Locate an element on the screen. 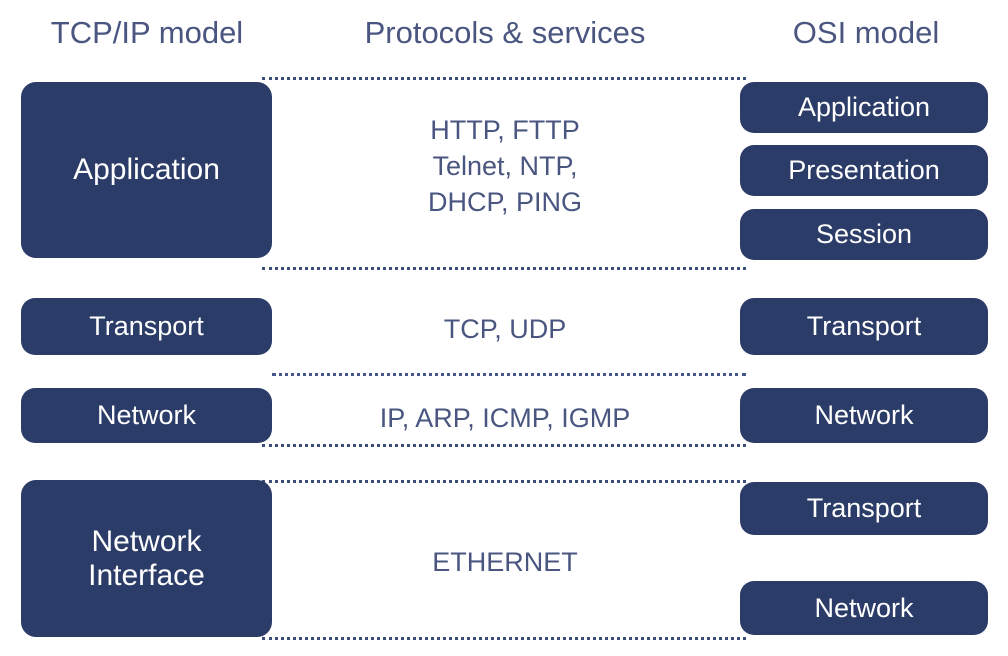 This screenshot has height=656, width=1008. divider-transport-network is located at coordinates (509, 374).